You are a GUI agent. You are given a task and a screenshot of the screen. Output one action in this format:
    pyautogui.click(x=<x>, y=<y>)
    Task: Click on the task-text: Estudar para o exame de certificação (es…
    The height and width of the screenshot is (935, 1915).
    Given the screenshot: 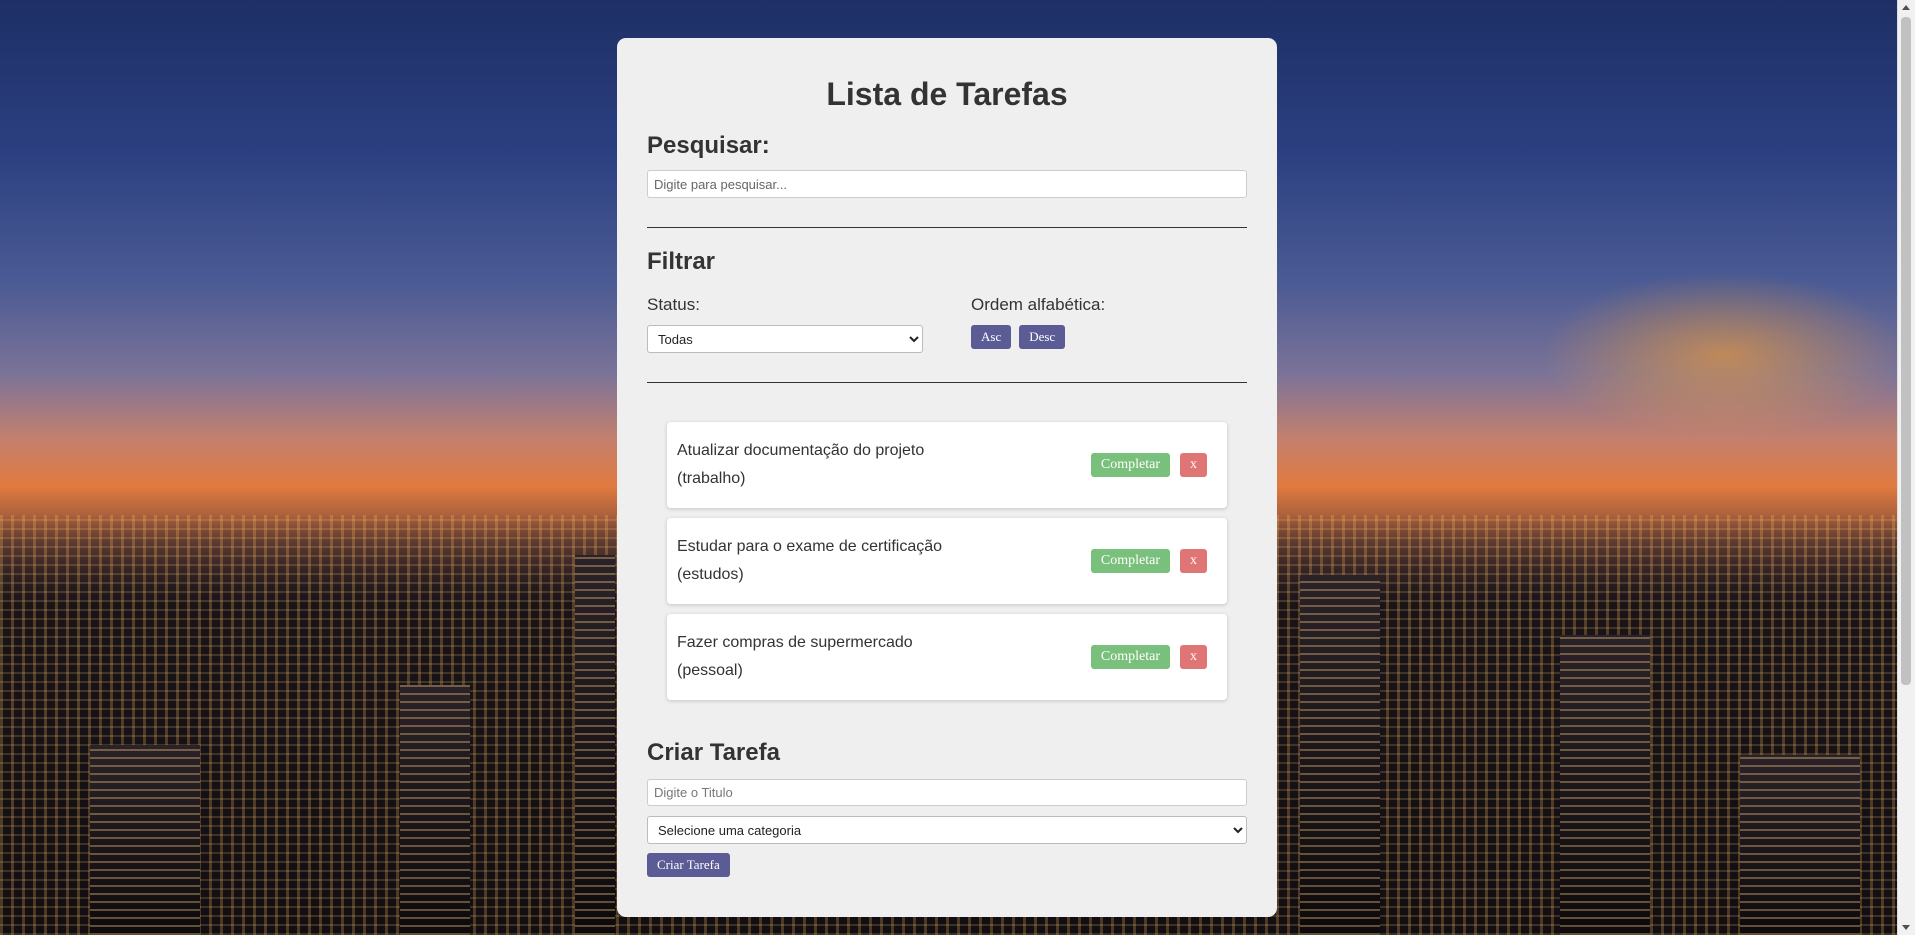 What is the action you would take?
    pyautogui.click(x=884, y=561)
    